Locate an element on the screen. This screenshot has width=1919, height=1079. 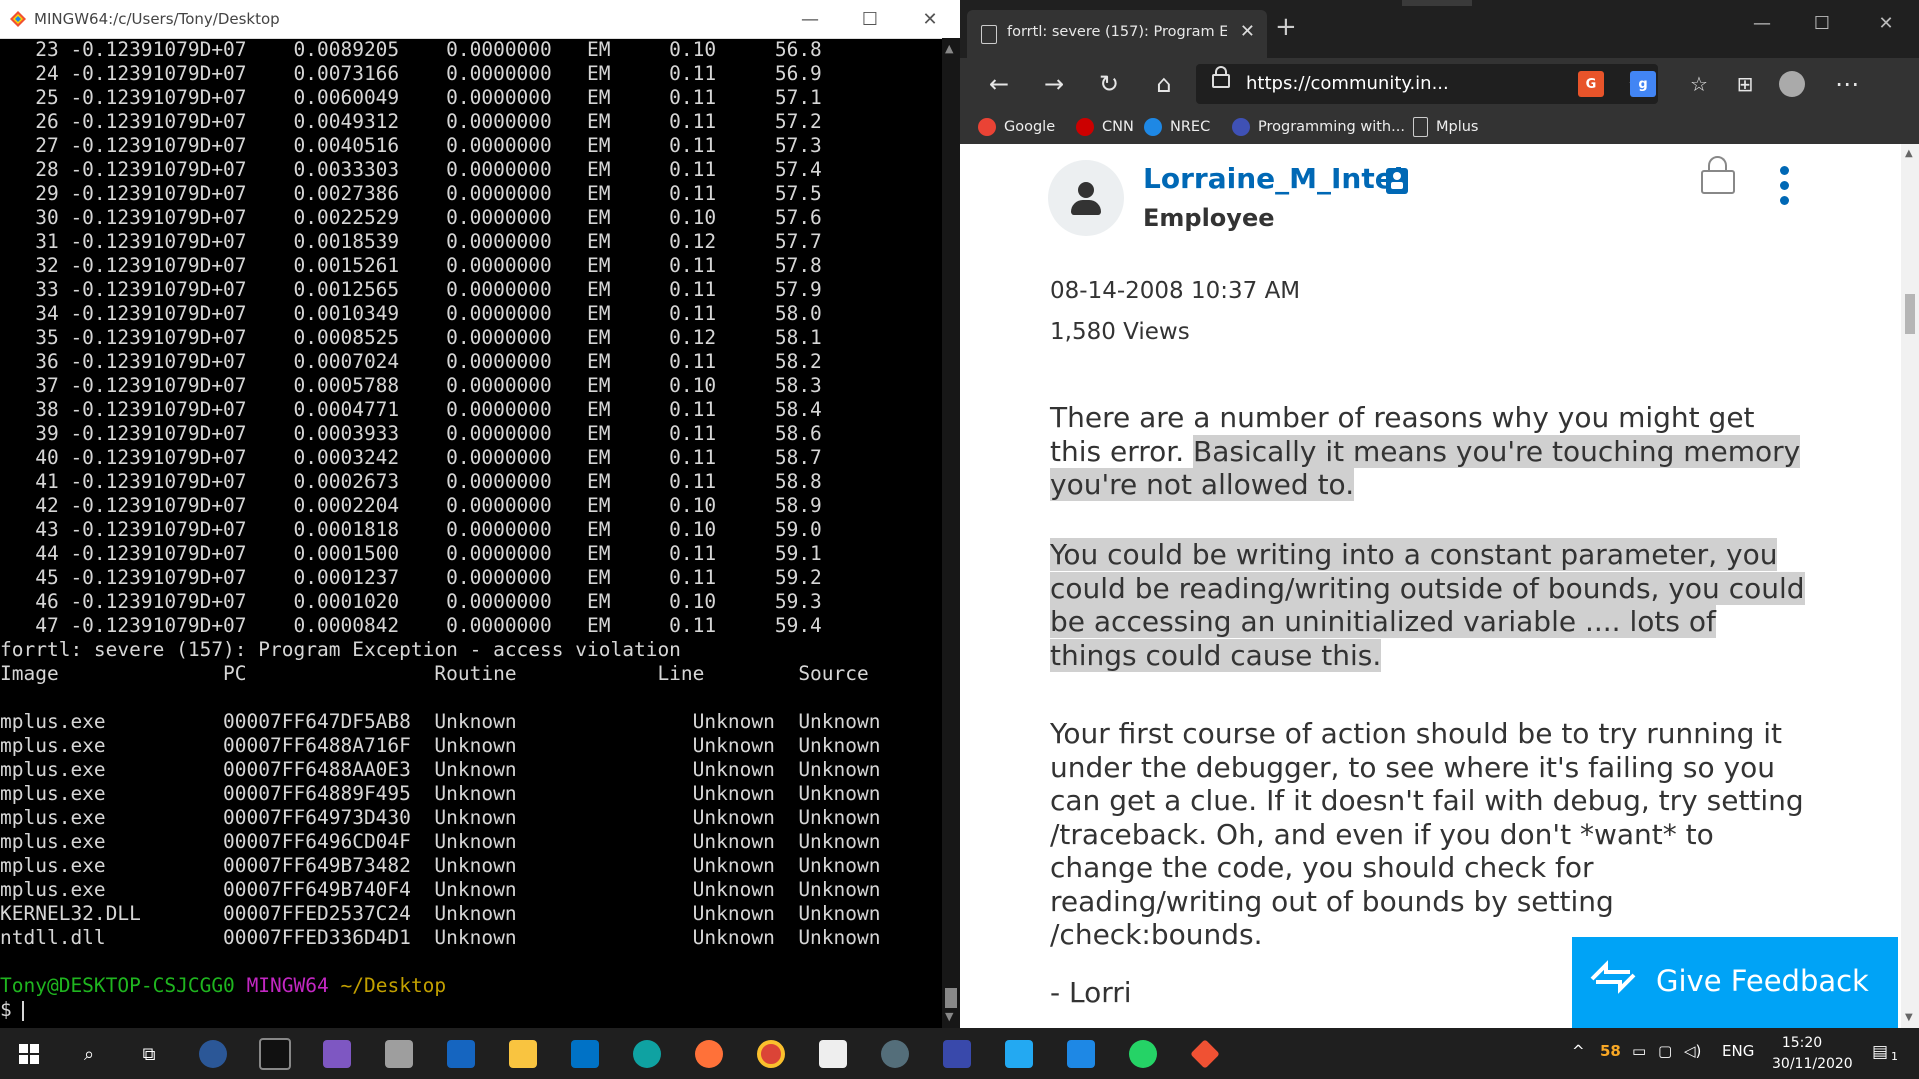
vscode-icon is located at coordinates (1019, 1054).